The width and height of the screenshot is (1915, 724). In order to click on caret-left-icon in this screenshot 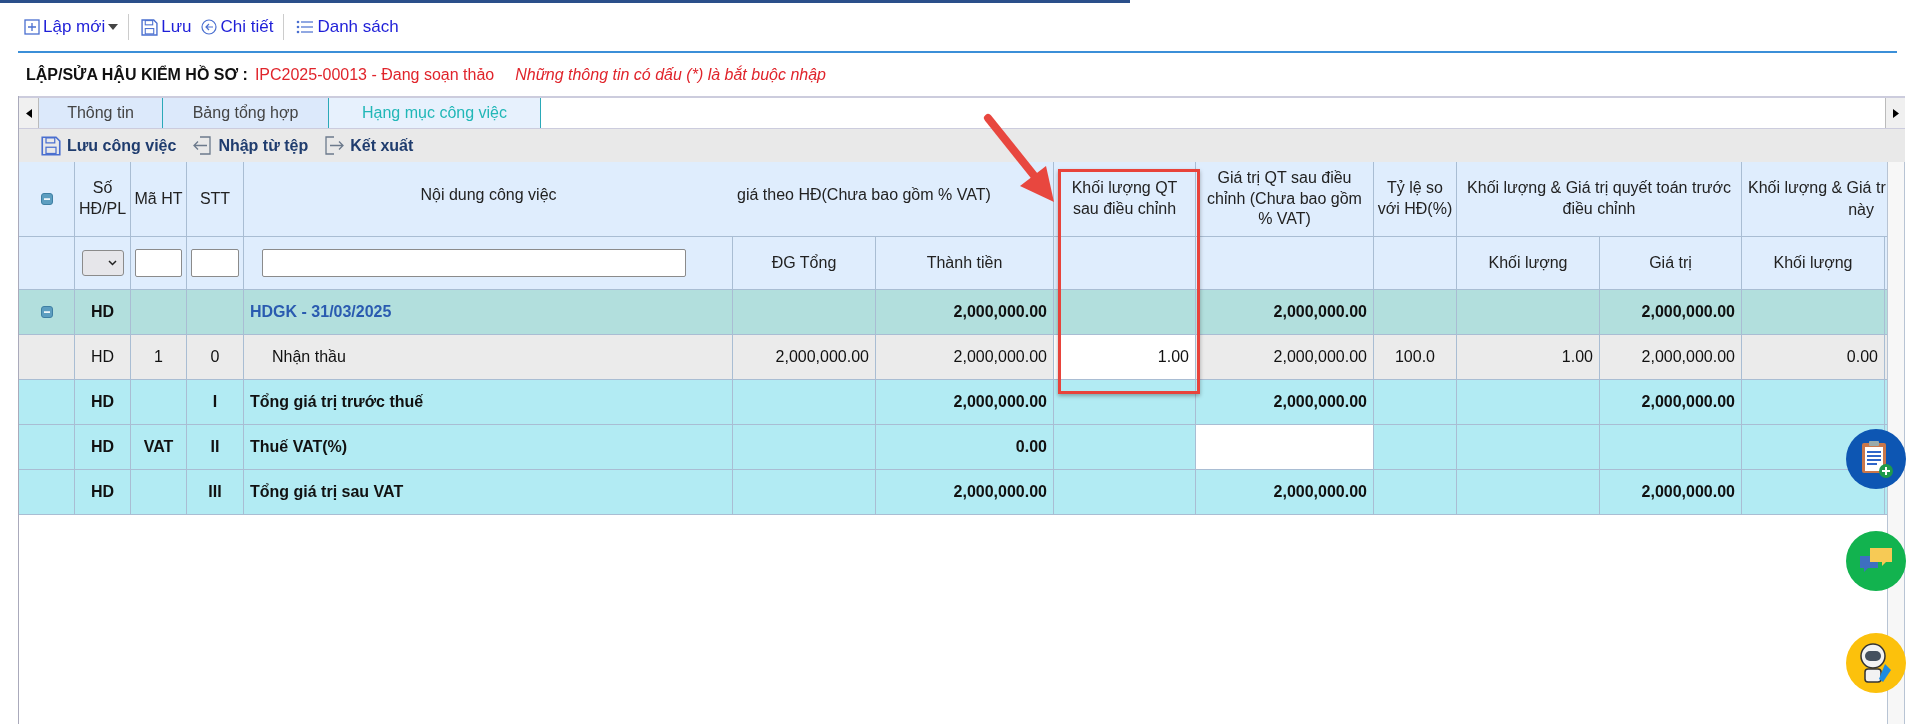, I will do `click(28, 113)`.